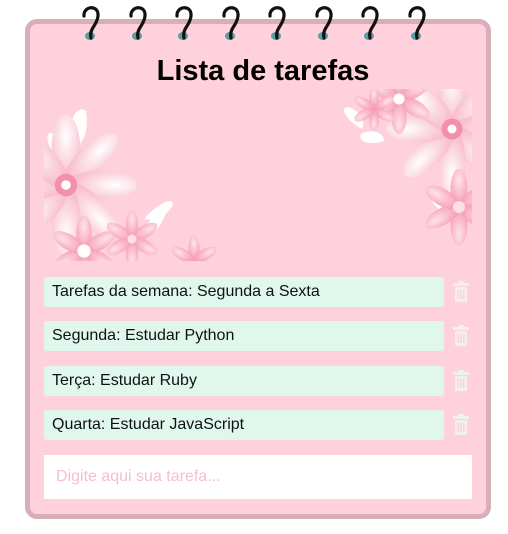 Image resolution: width=508 pixels, height=534 pixels. Describe the element at coordinates (258, 477) in the screenshot. I see `new-task-input` at that location.